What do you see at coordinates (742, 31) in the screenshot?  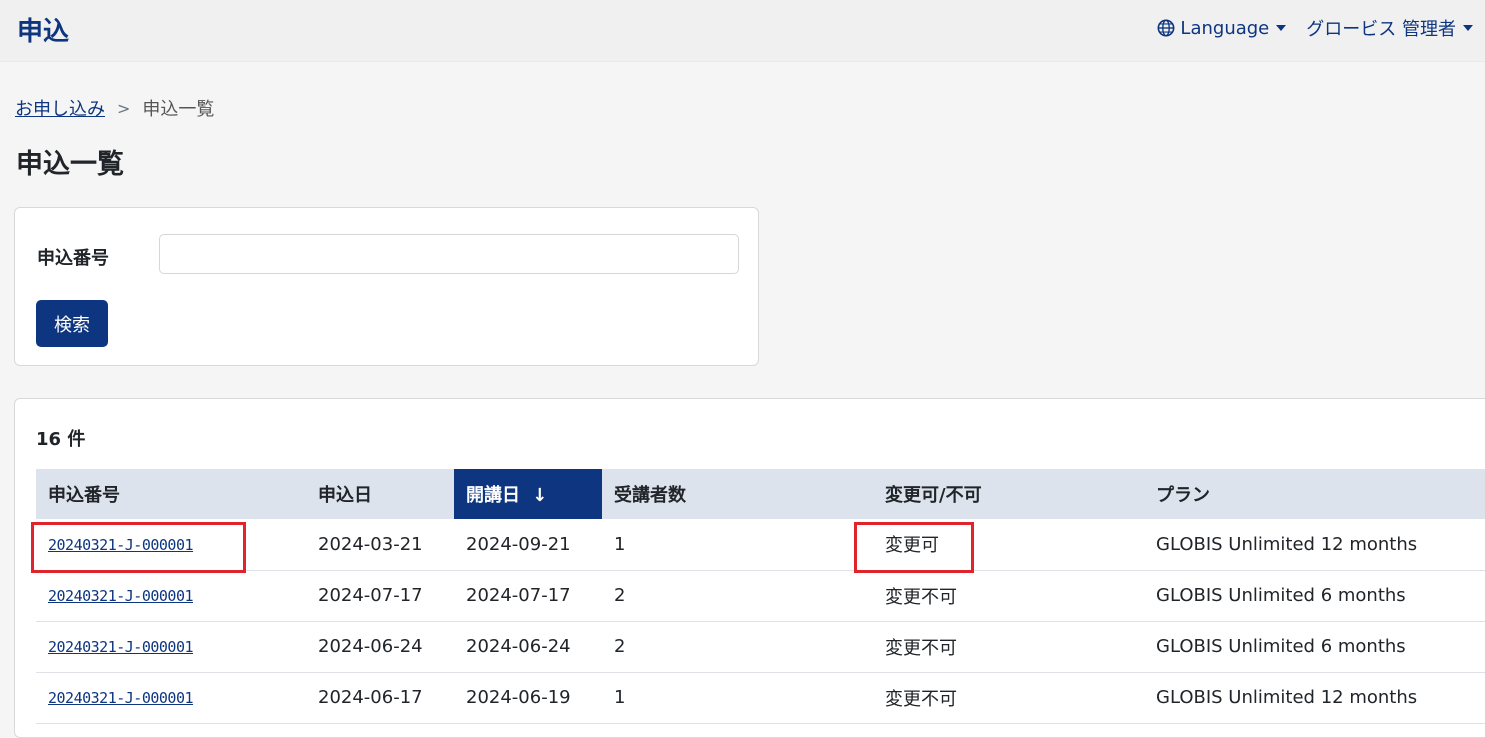 I see `top-navbar: 申込 Language グロービス 管理者` at bounding box center [742, 31].